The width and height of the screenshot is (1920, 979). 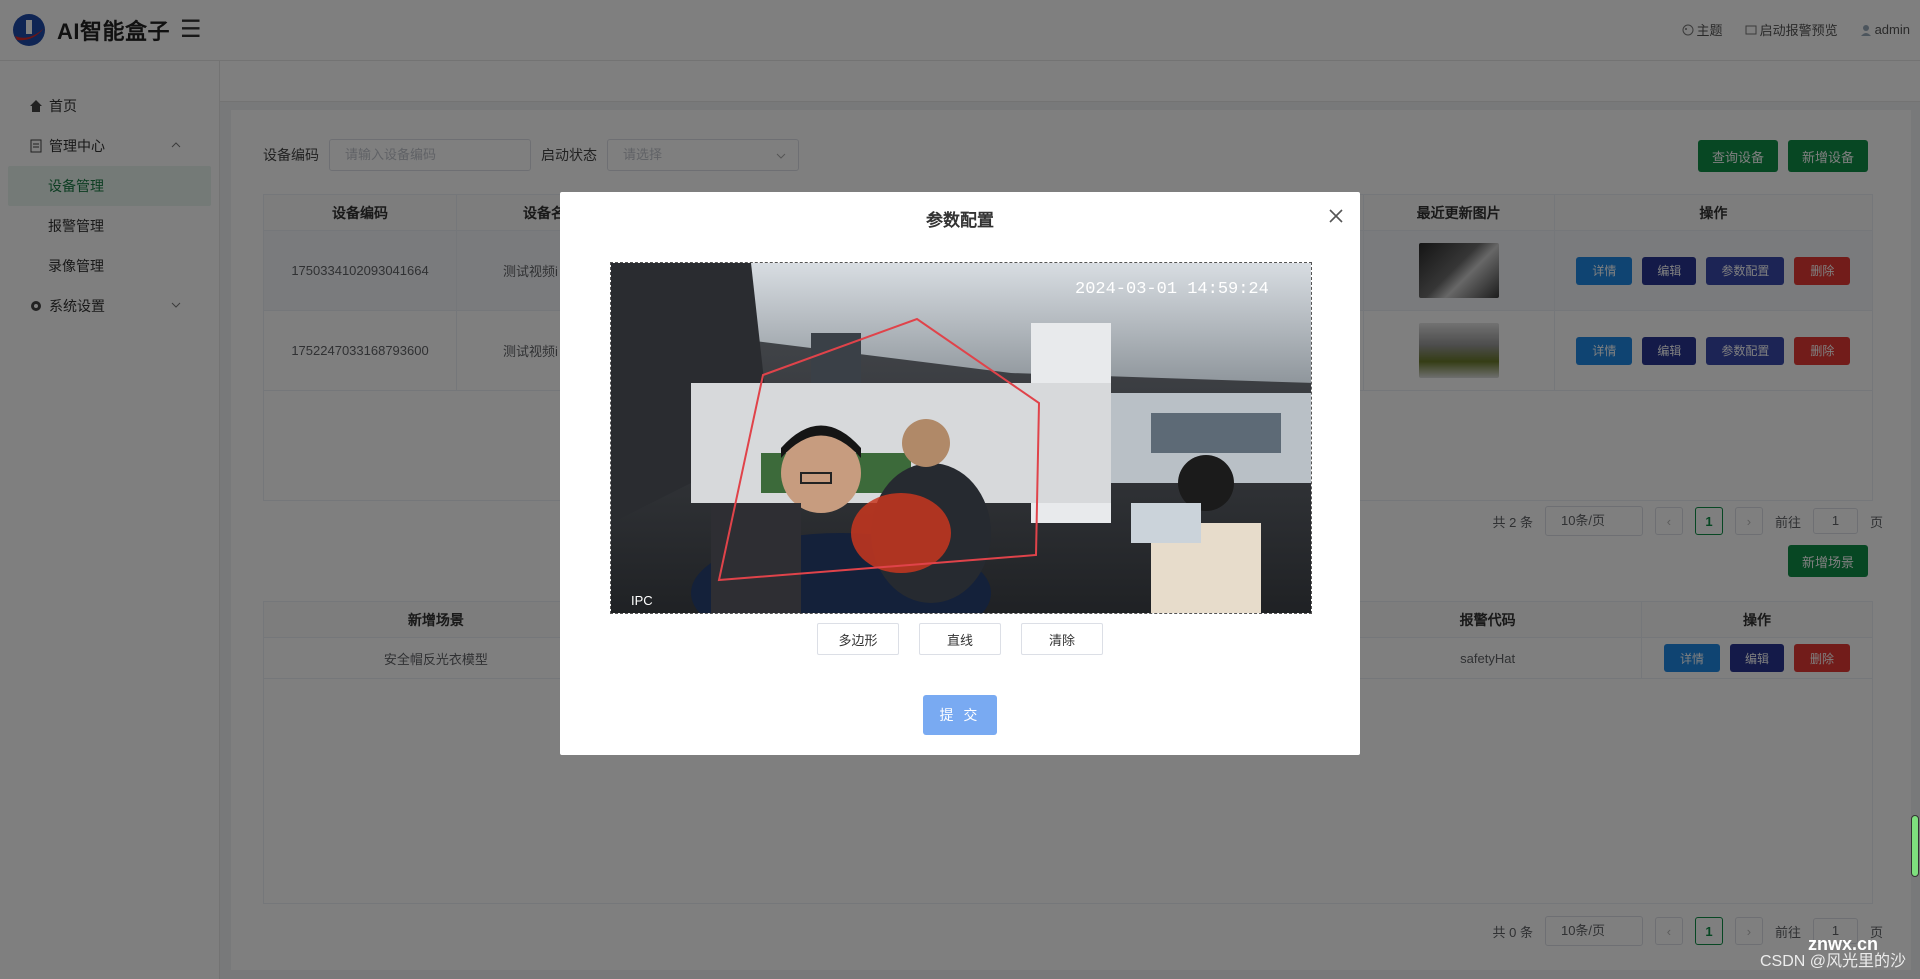 I want to click on polygon-tool-button: 多边形, so click(x=858, y=639).